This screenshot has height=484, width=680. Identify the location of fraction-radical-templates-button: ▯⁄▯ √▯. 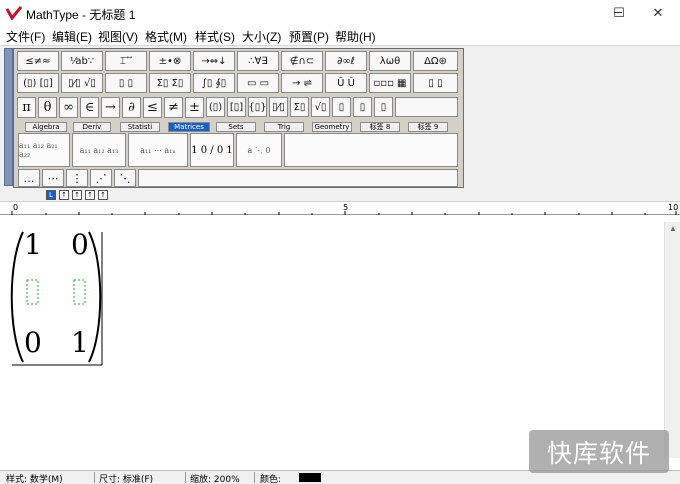
(82, 83).